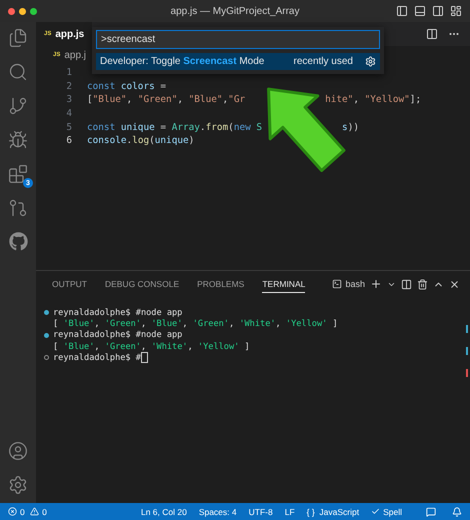 The width and height of the screenshot is (470, 520). What do you see at coordinates (355, 284) in the screenshot?
I see `shell-name: bash` at bounding box center [355, 284].